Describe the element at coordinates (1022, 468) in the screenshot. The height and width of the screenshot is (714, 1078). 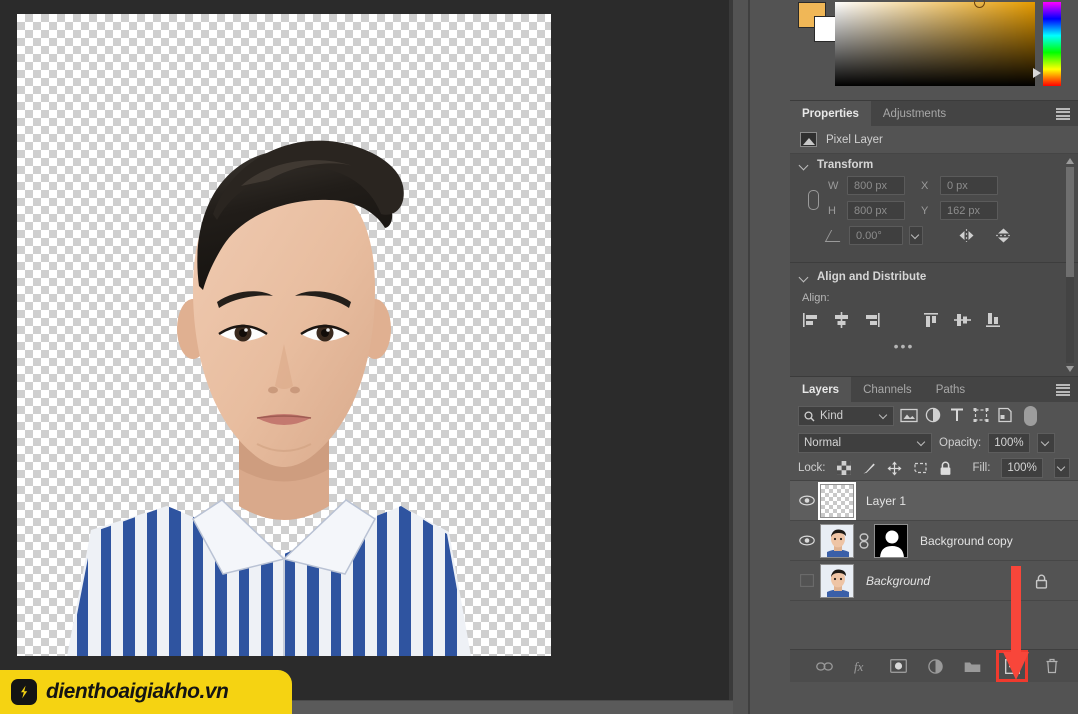
I see `fill-input: 100%` at that location.